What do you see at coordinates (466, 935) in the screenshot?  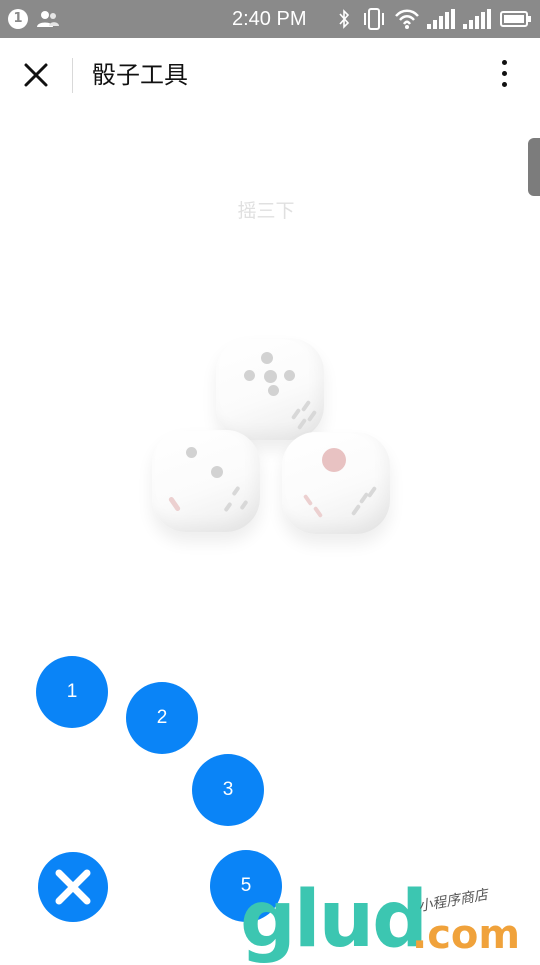 I see `watermark-domain: .com` at bounding box center [466, 935].